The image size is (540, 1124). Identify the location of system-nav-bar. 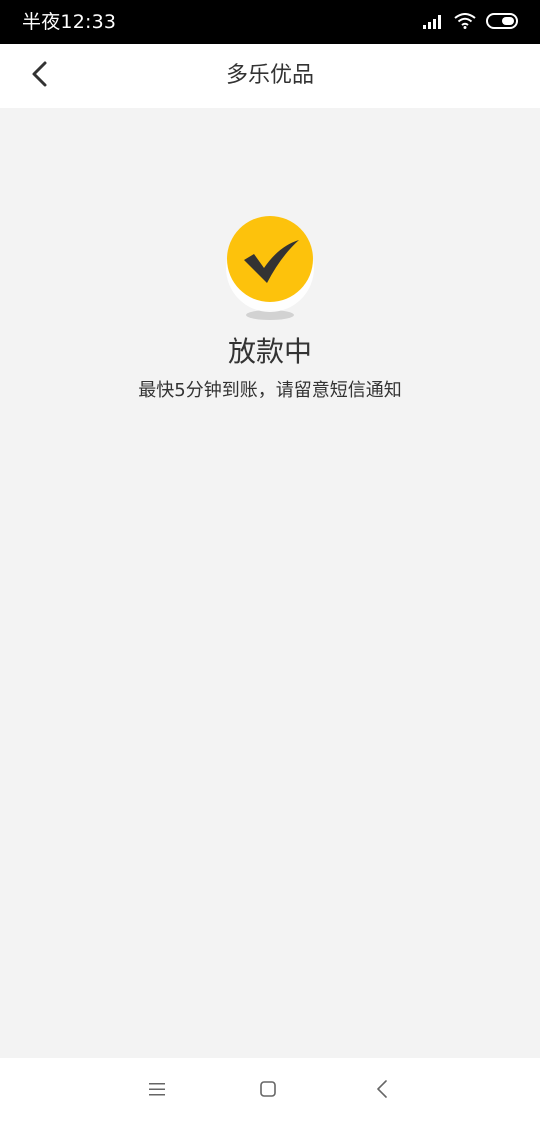
(270, 1091).